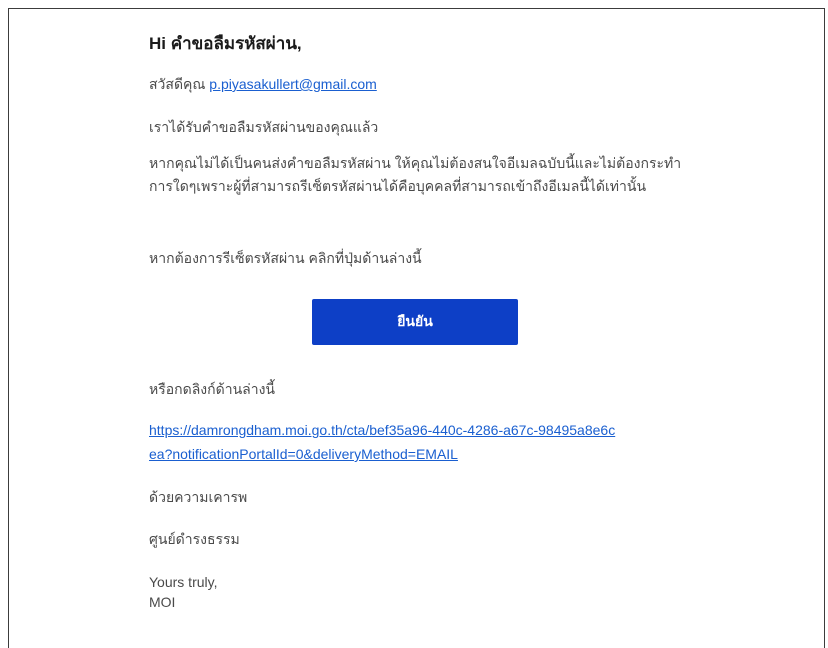 The width and height of the screenshot is (828, 648). What do you see at coordinates (198, 497) in the screenshot?
I see `regards-text: ด้วยความเคารพ` at bounding box center [198, 497].